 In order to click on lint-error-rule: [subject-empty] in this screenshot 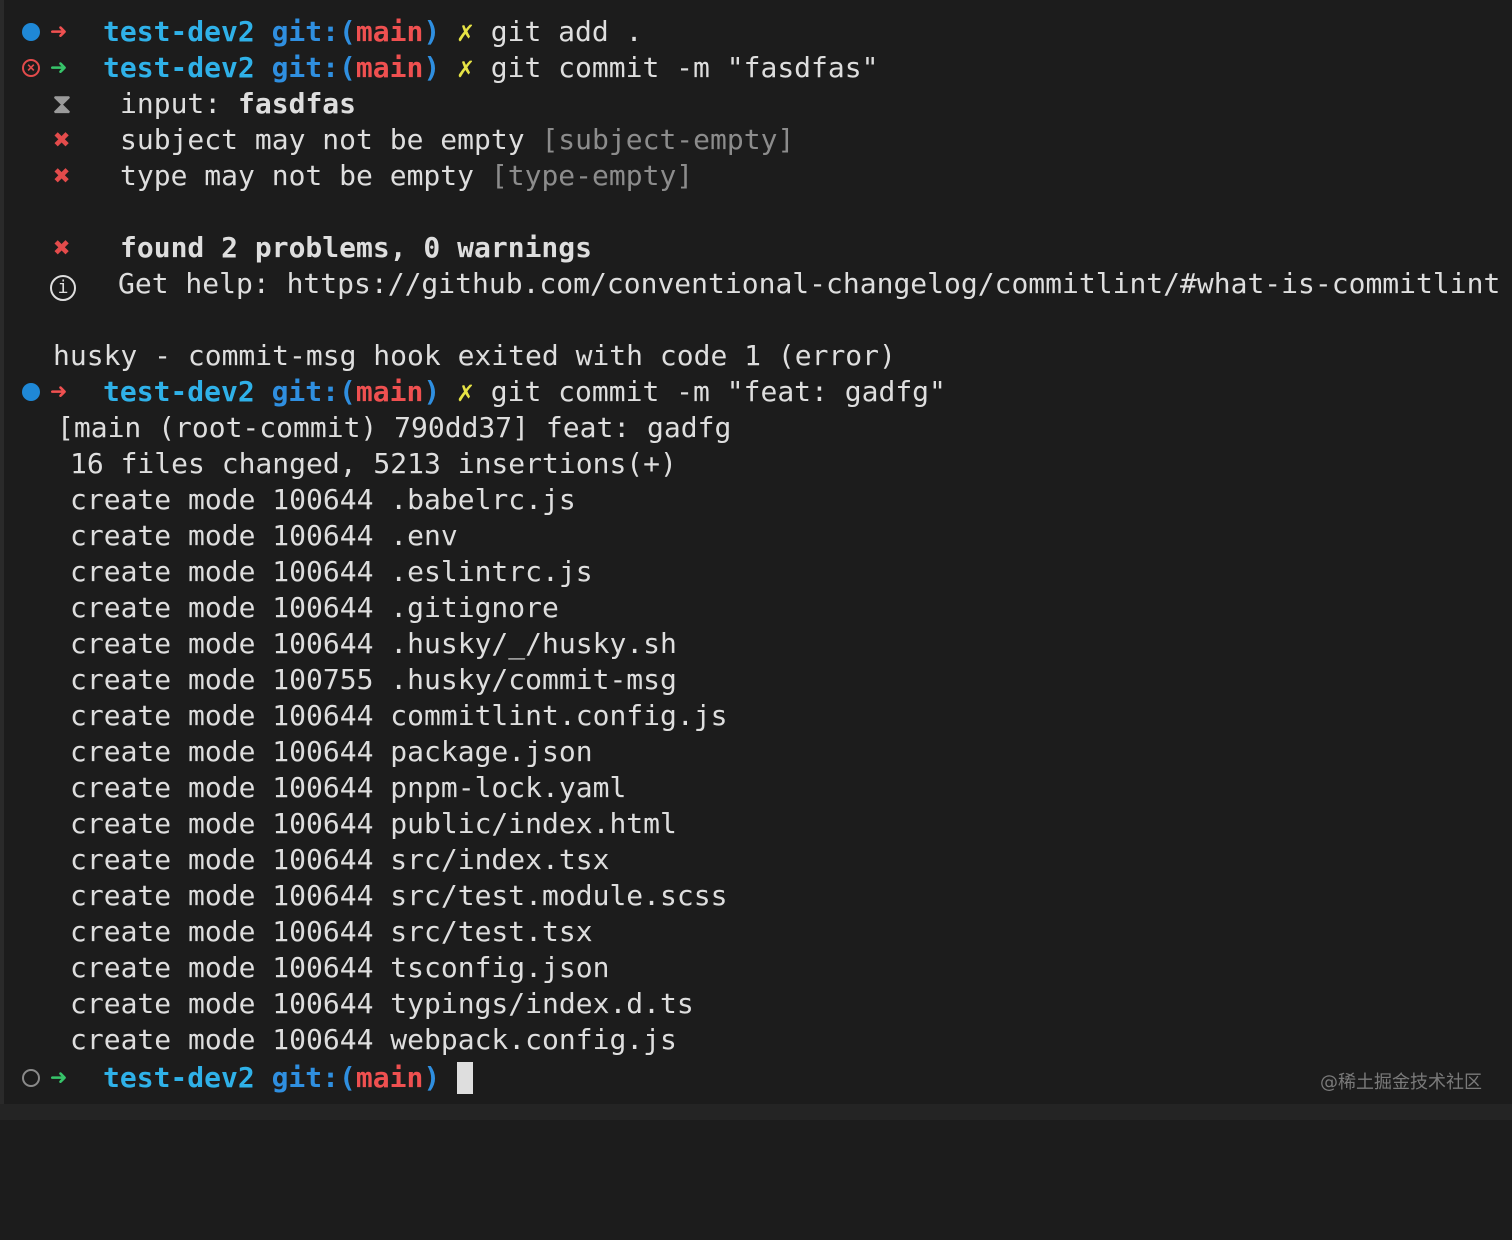, I will do `click(668, 139)`.